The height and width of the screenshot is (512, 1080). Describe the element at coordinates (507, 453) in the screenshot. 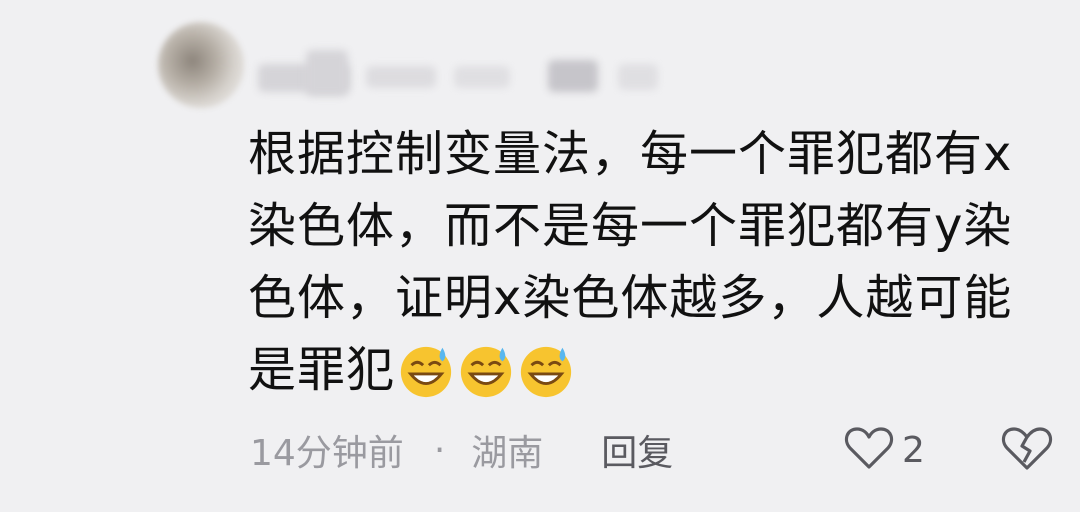

I see `comment-location: 湖南` at that location.